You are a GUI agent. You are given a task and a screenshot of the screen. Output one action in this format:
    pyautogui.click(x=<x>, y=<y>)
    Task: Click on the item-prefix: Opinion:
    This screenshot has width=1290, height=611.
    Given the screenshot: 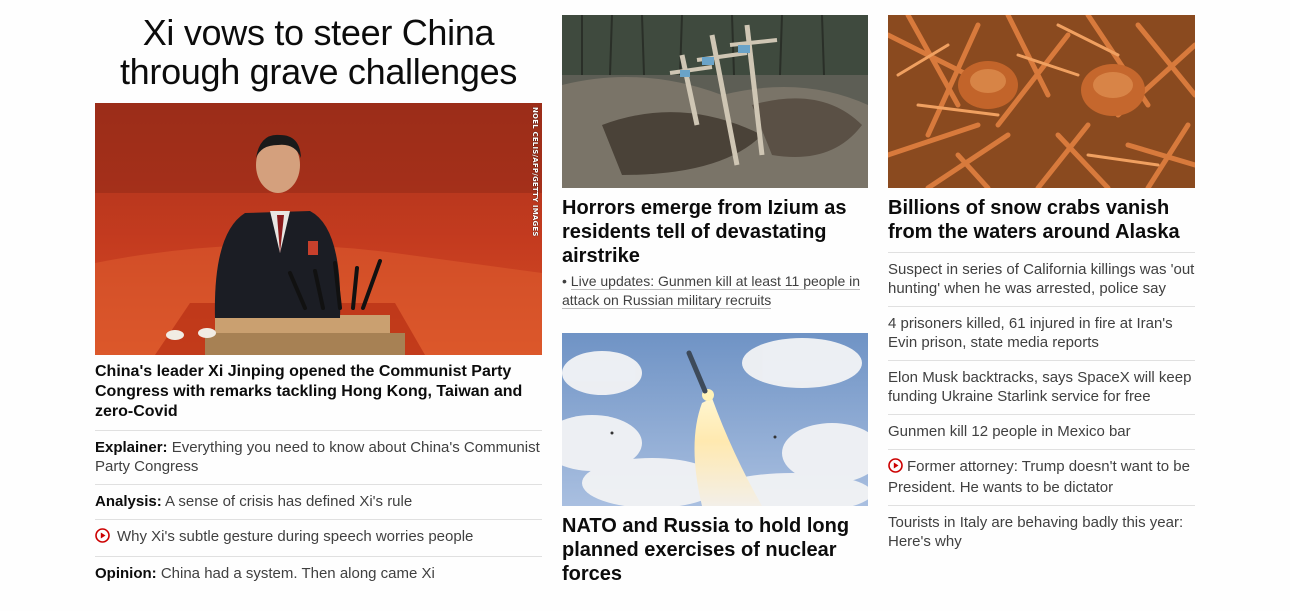 What is the action you would take?
    pyautogui.click(x=126, y=573)
    